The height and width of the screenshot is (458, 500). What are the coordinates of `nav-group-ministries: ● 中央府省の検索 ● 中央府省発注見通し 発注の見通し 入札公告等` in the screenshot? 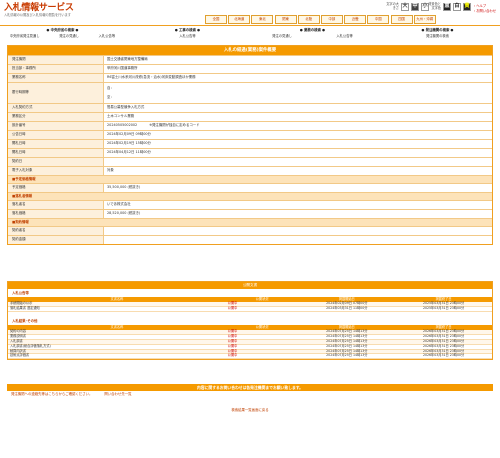 It's located at (62, 34).